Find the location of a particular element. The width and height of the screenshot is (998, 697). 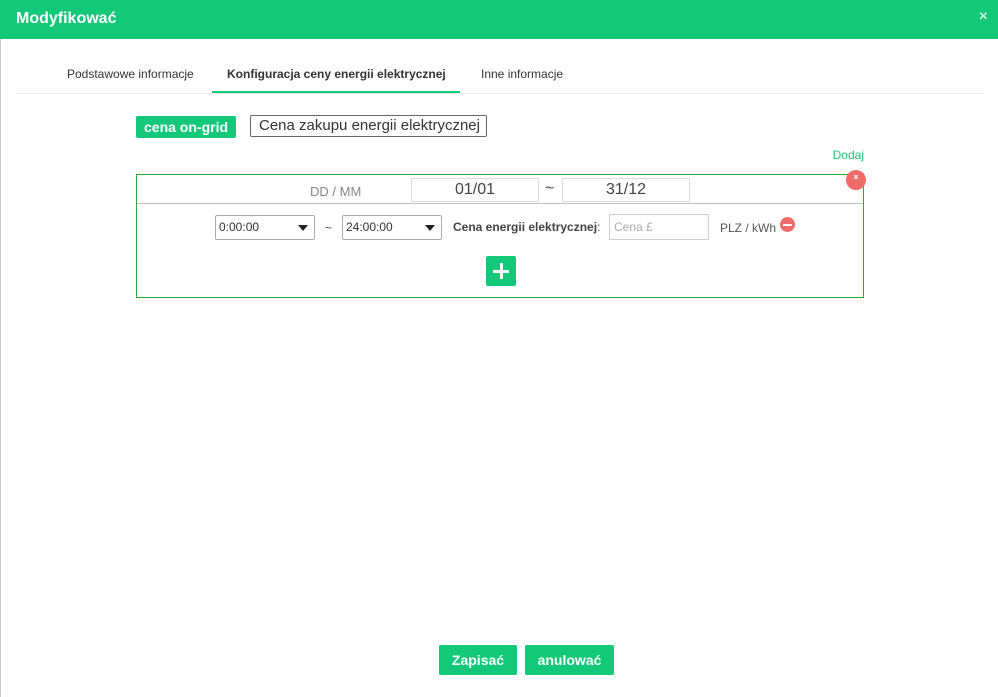

period-header: DD / MM 01/01 ~ 31/12 is located at coordinates (500, 189).